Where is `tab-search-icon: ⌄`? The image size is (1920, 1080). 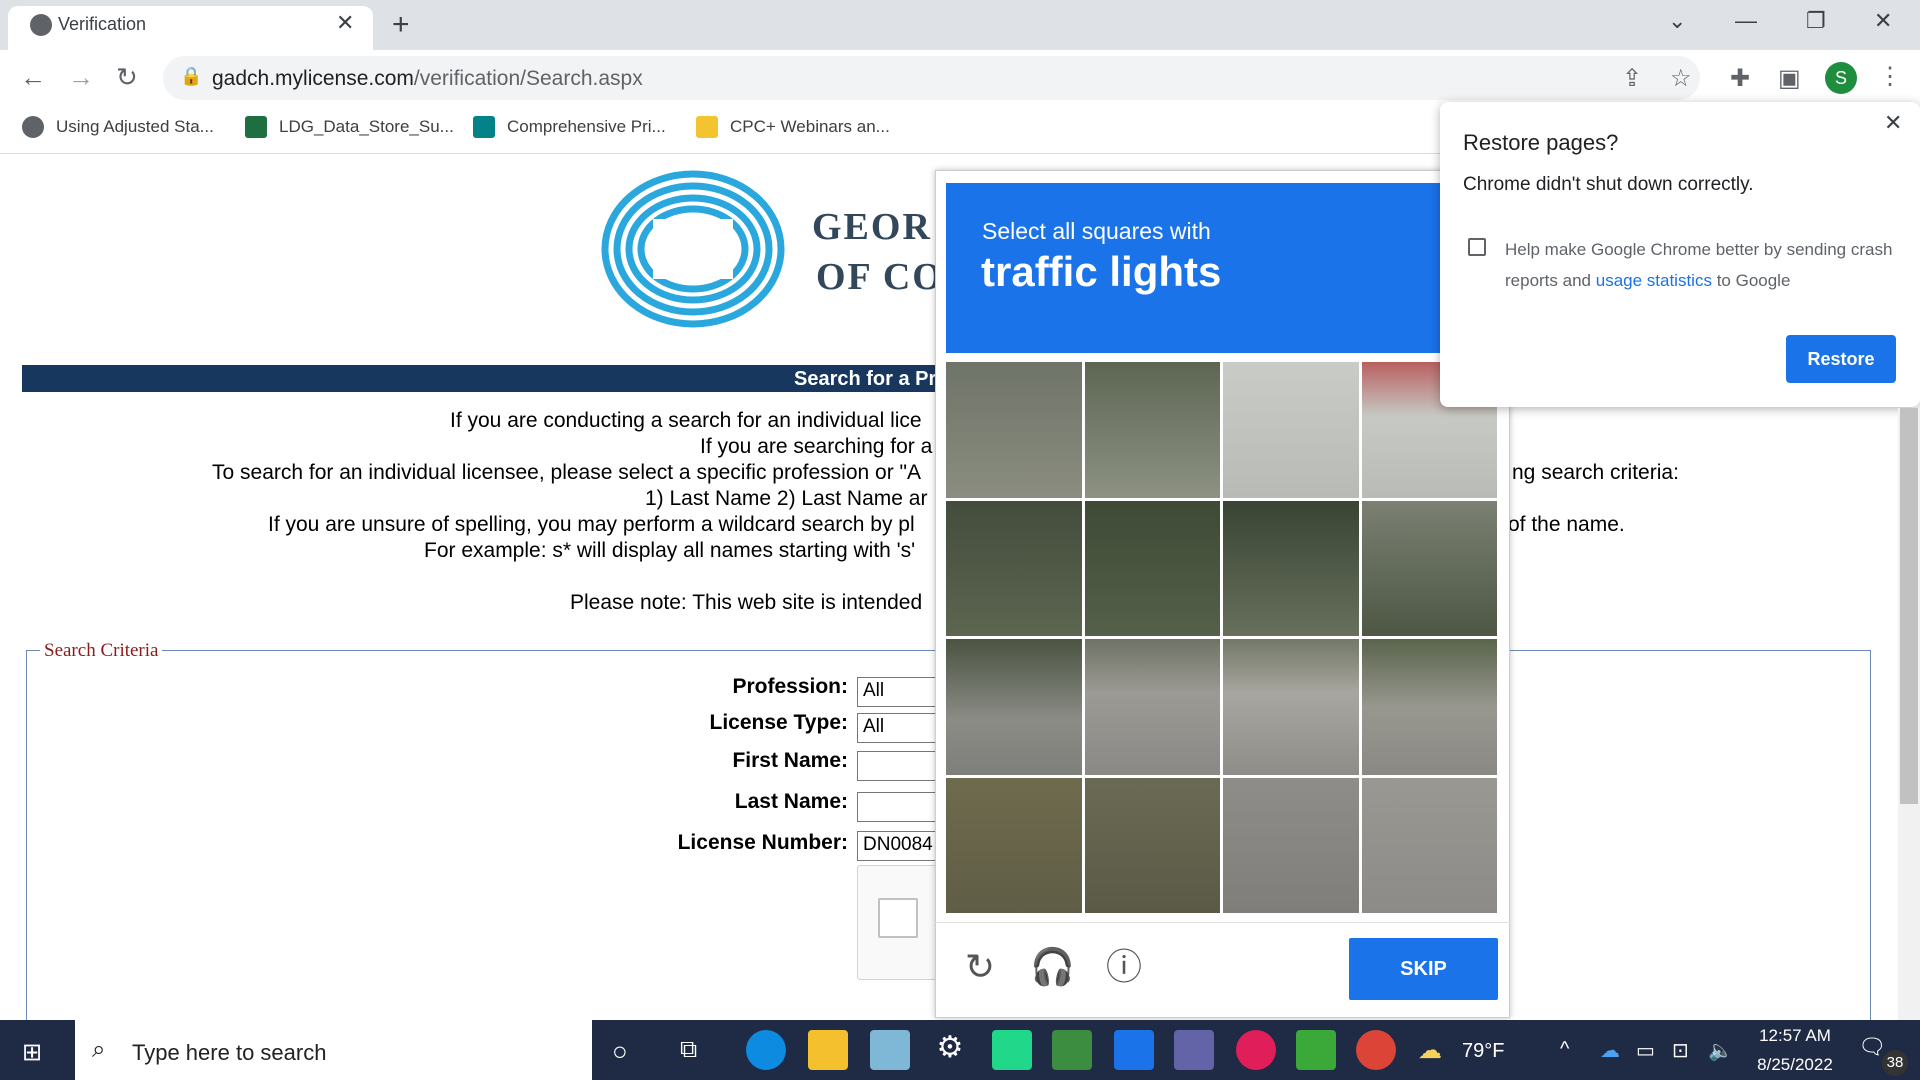
tab-search-icon: ⌄ is located at coordinates (1677, 21).